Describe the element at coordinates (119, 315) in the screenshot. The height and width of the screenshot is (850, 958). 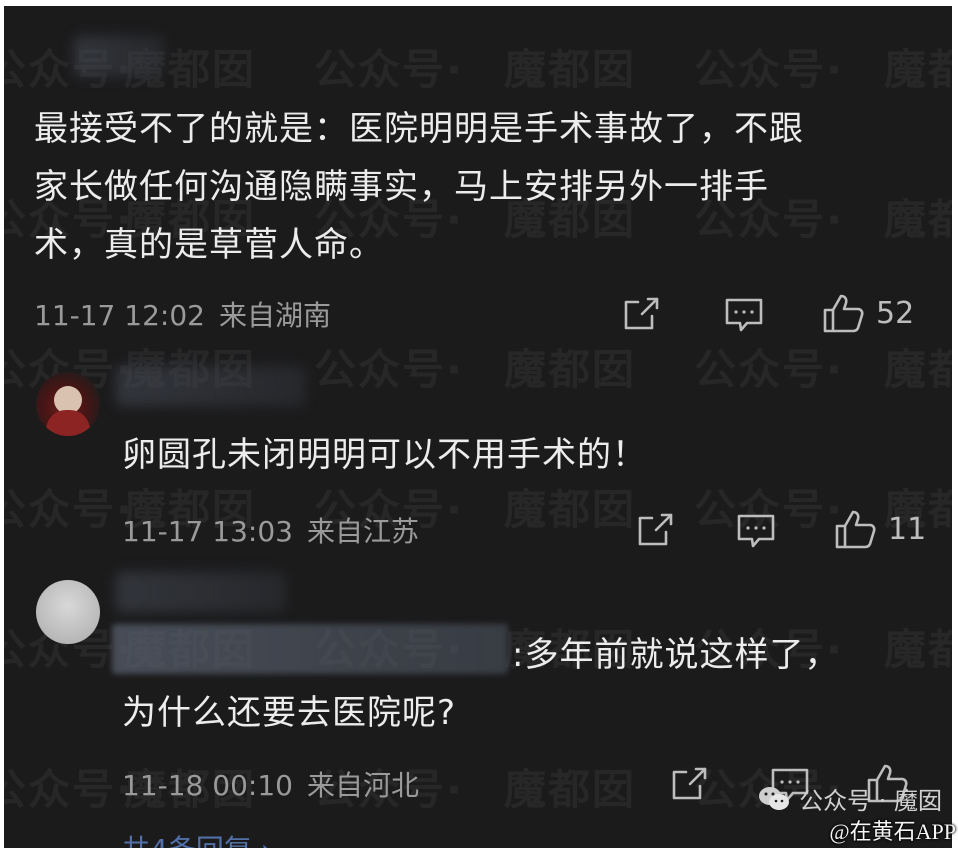
I see `comment-time: 11-17 12:02` at that location.